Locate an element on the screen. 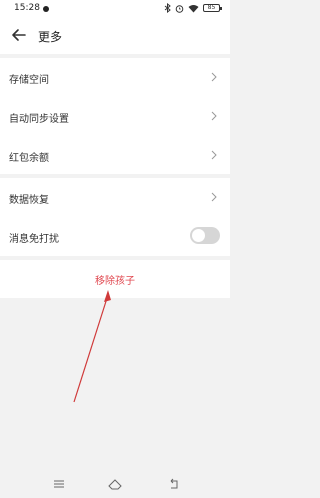 The image size is (320, 498). nav-home-icon is located at coordinates (115, 484).